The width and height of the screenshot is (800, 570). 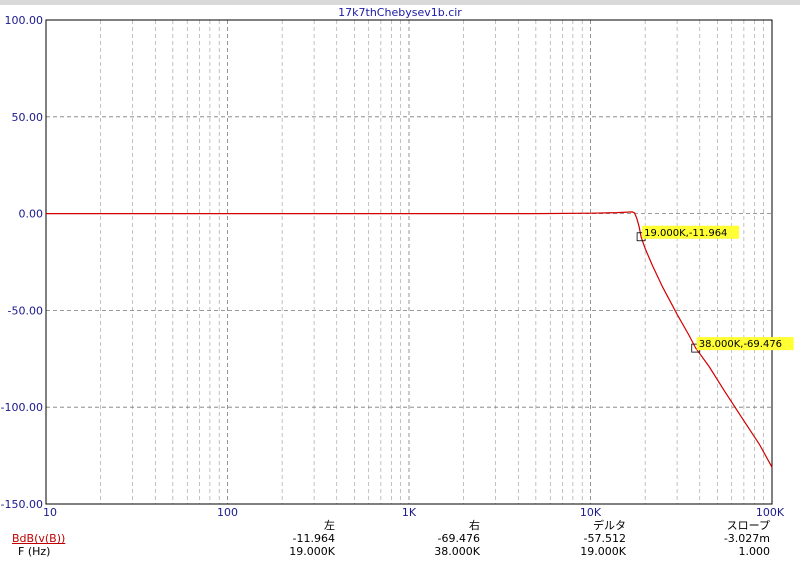 I want to click on annotation-label: 38.000K,-69.476, so click(x=740, y=344).